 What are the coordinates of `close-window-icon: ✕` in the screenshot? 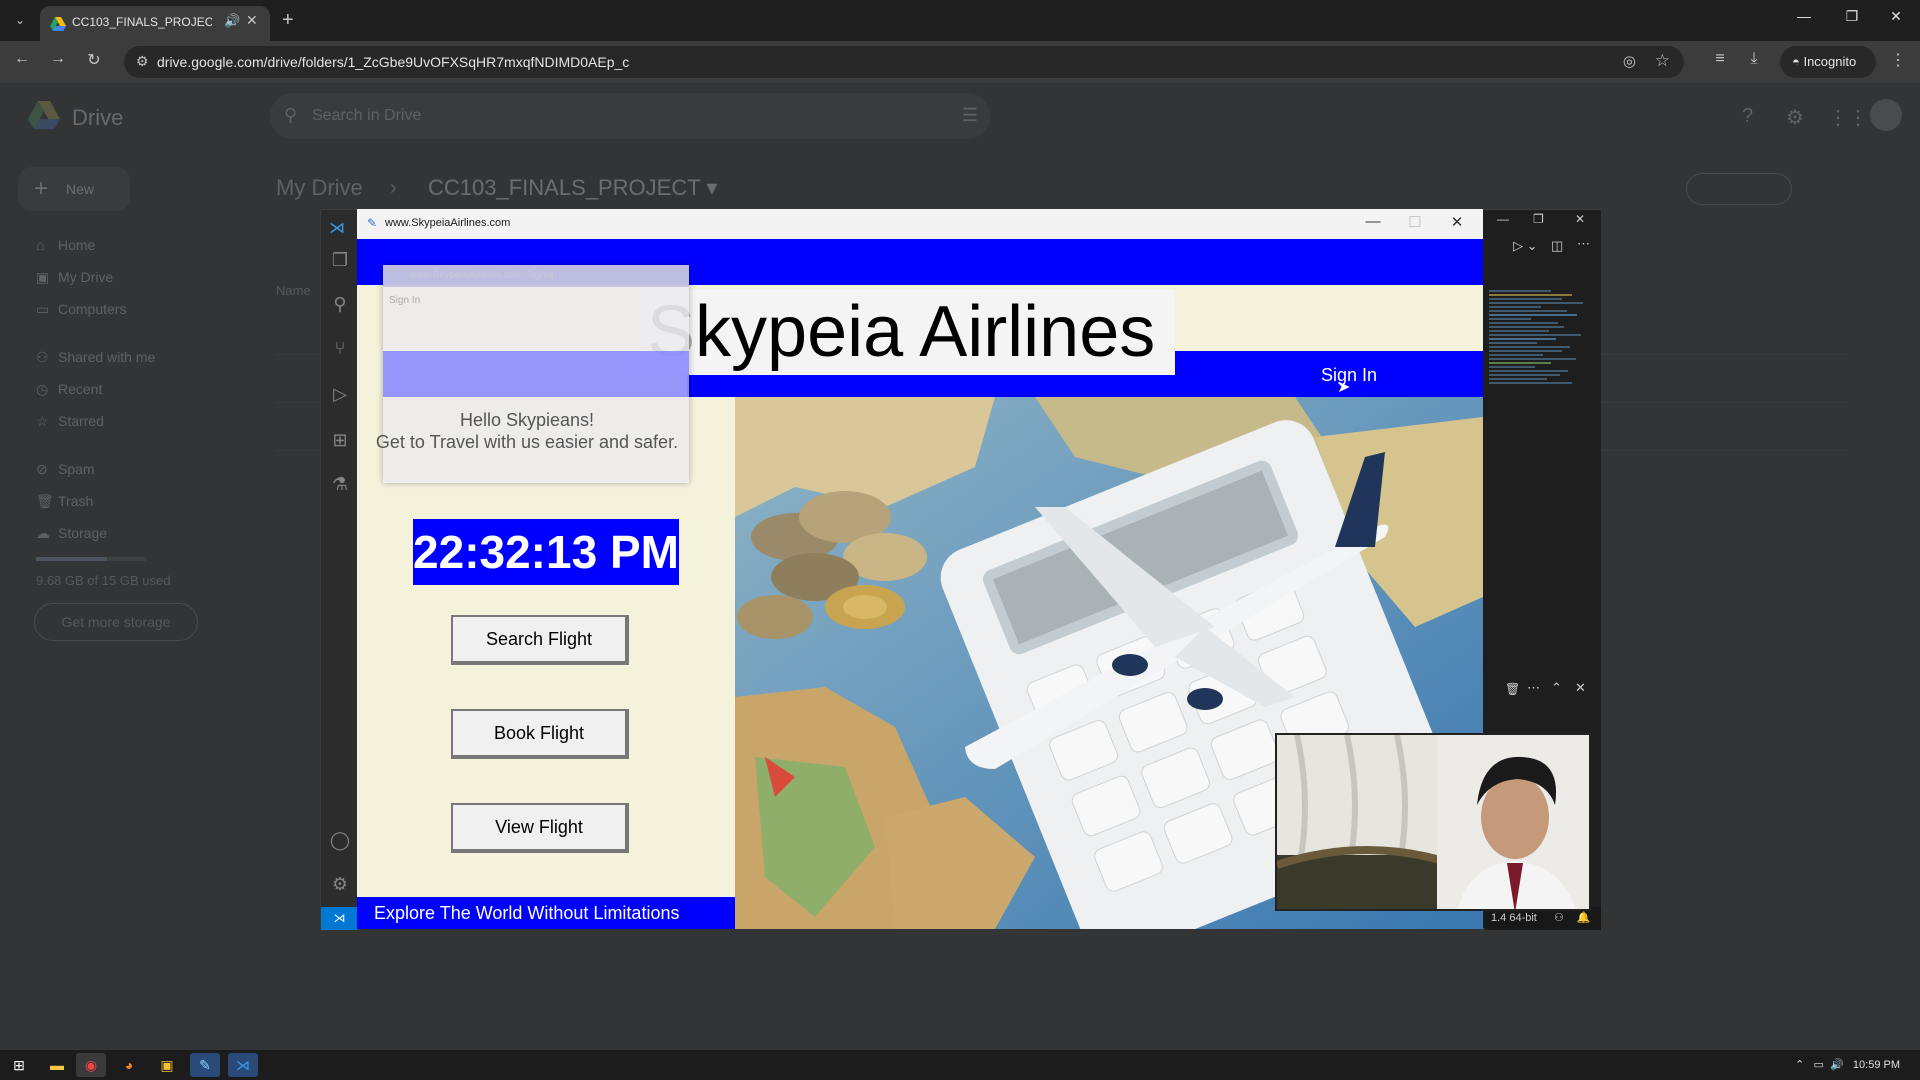 It's located at (1896, 16).